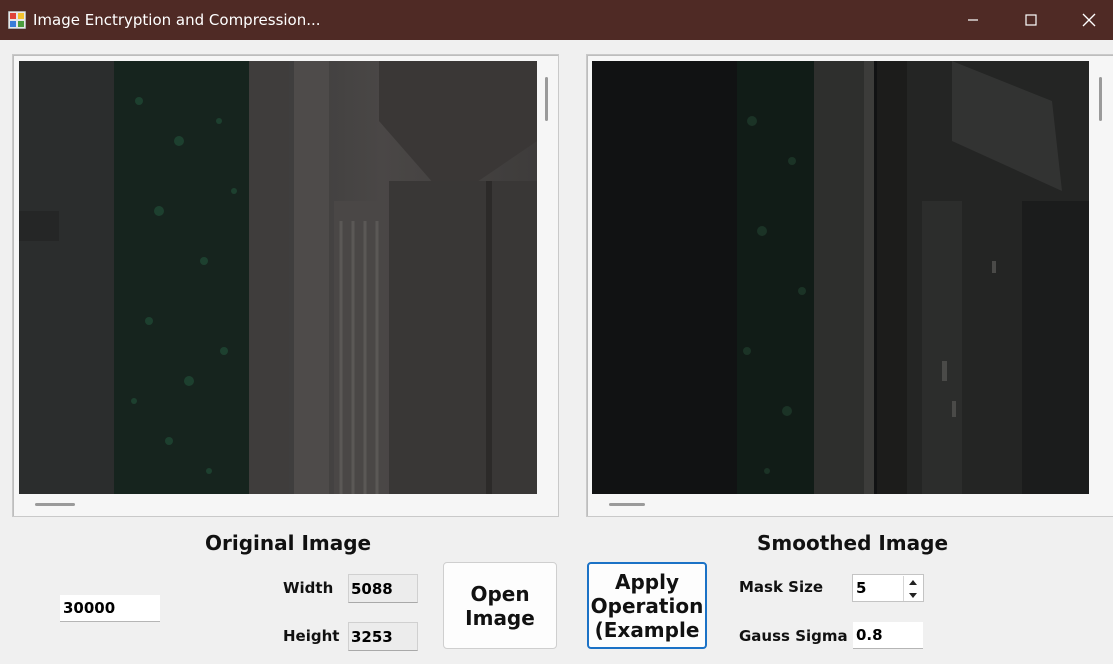 This screenshot has width=1113, height=664. I want to click on maximize-icon, so click(1031, 20).